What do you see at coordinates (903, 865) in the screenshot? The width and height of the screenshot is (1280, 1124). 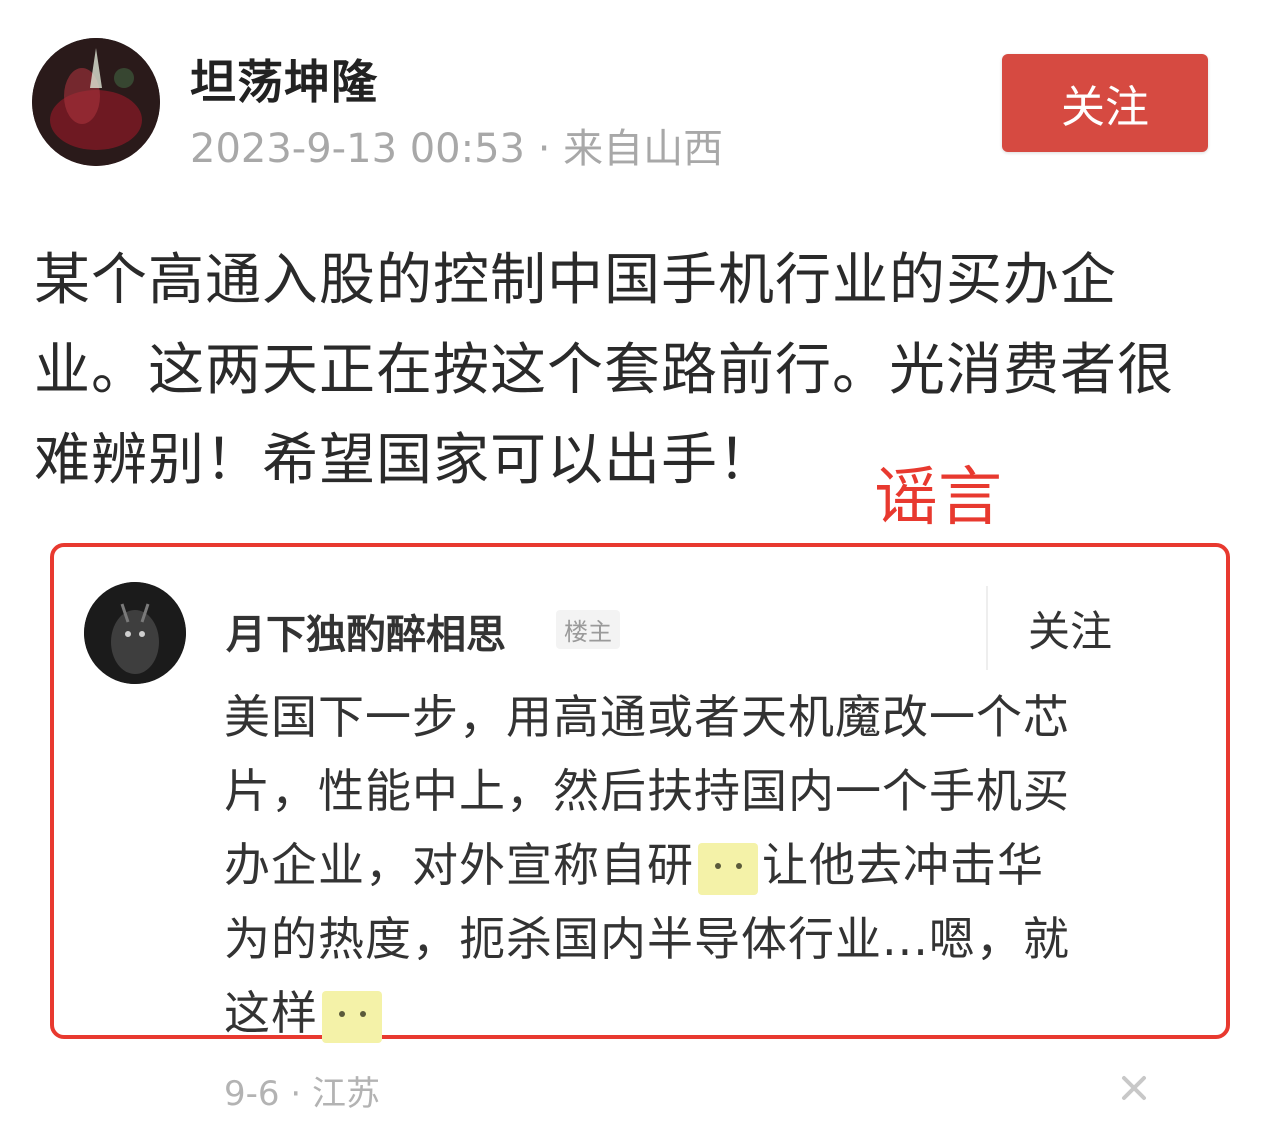 I see `comment-text: 让他去冲击华` at bounding box center [903, 865].